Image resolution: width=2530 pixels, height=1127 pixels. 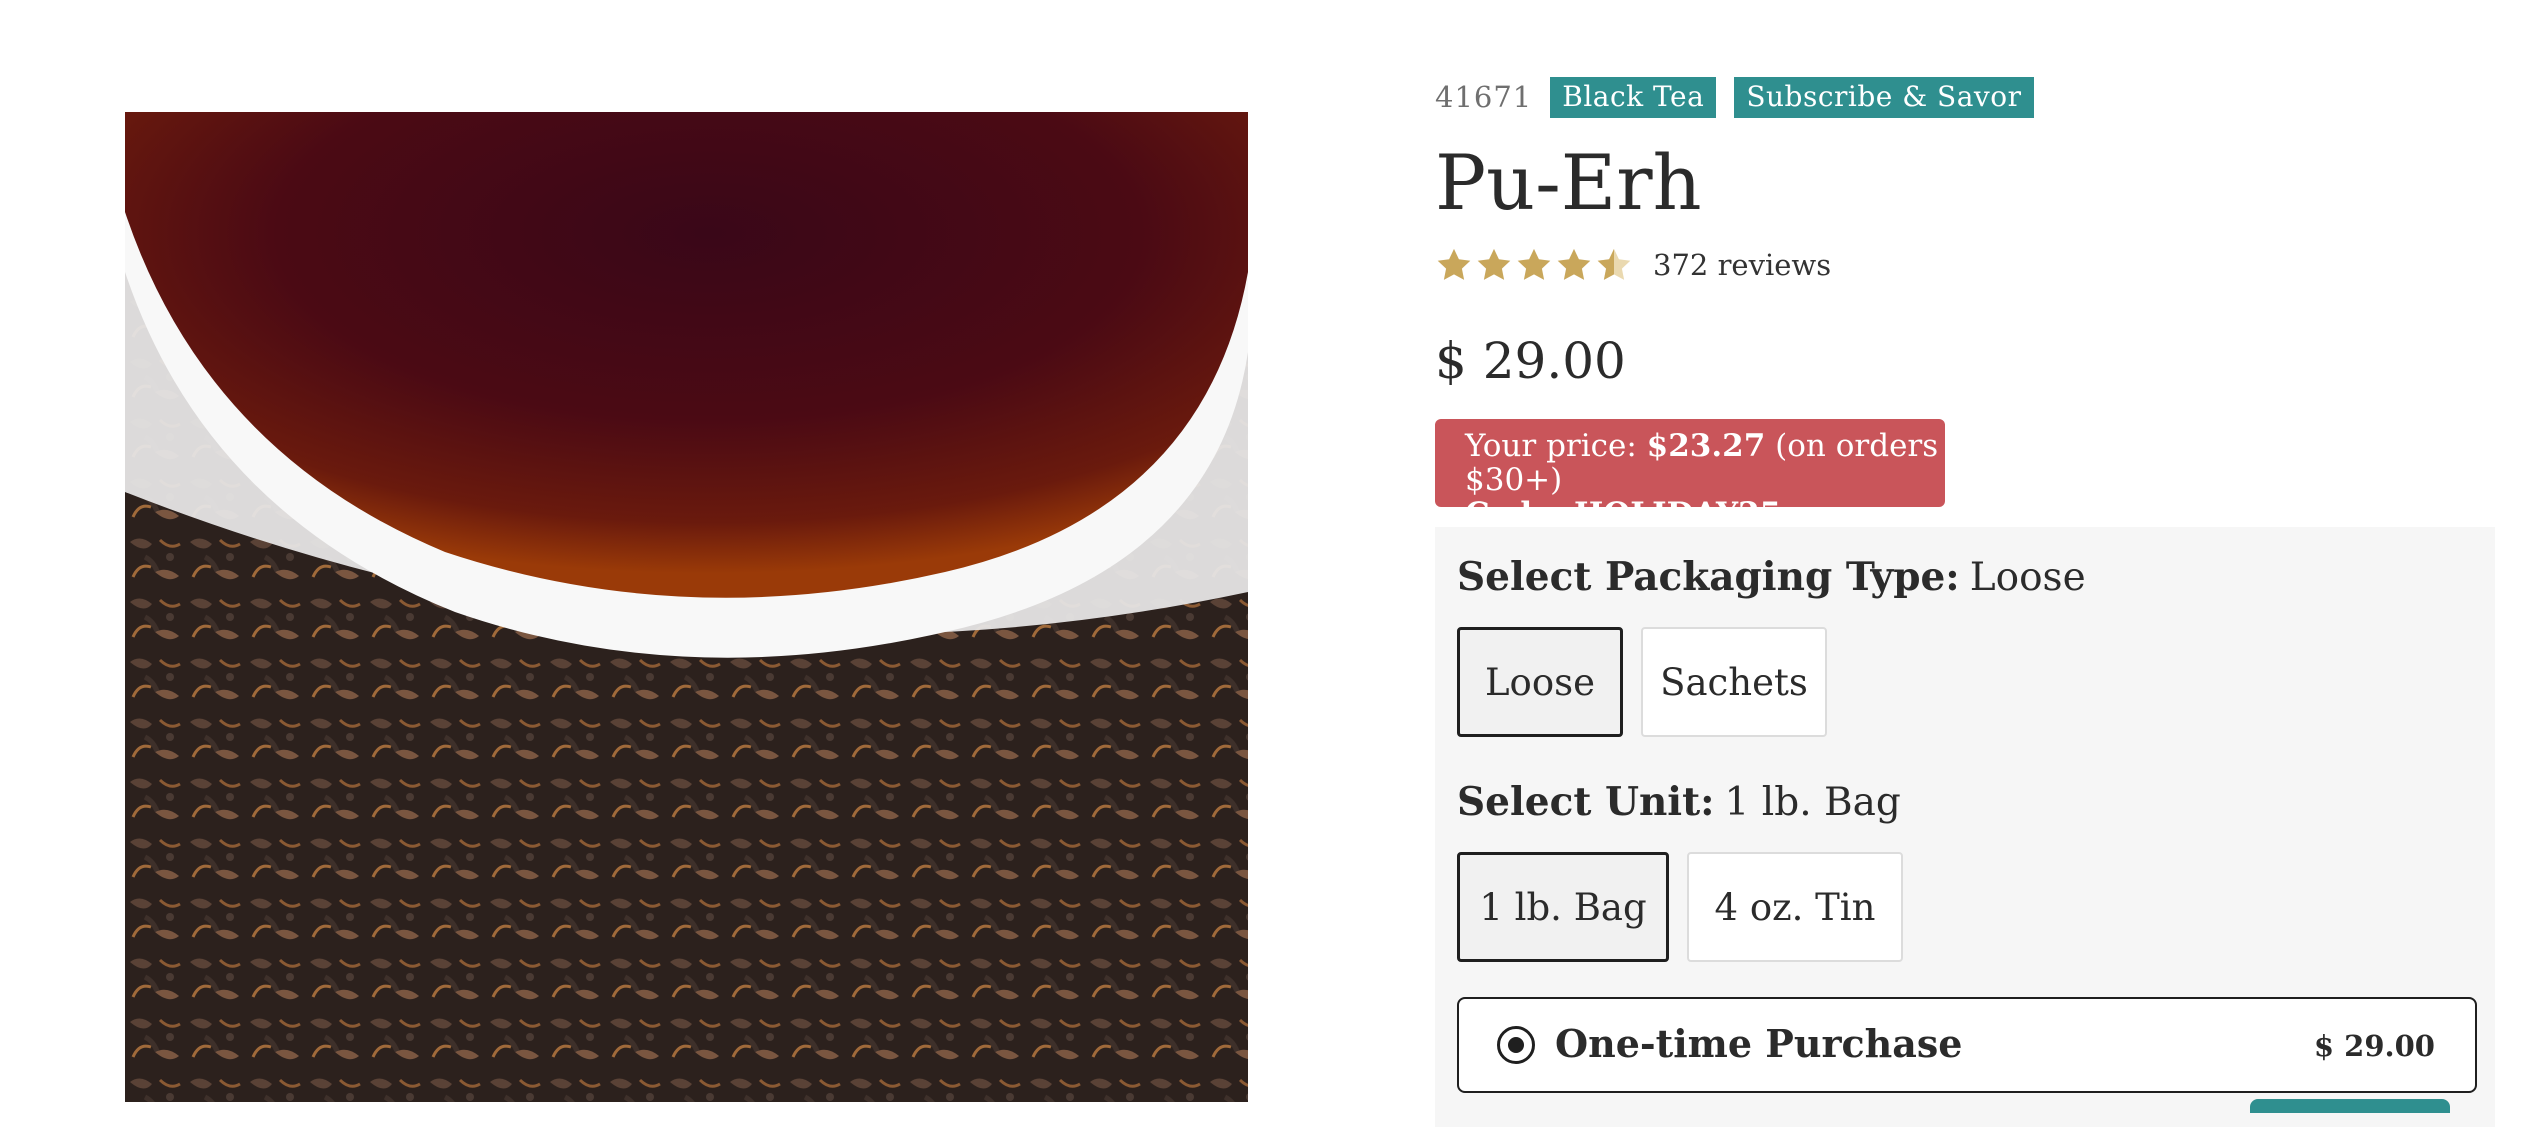 What do you see at coordinates (2027, 577) in the screenshot?
I see `packaging-selected-value: Loose` at bounding box center [2027, 577].